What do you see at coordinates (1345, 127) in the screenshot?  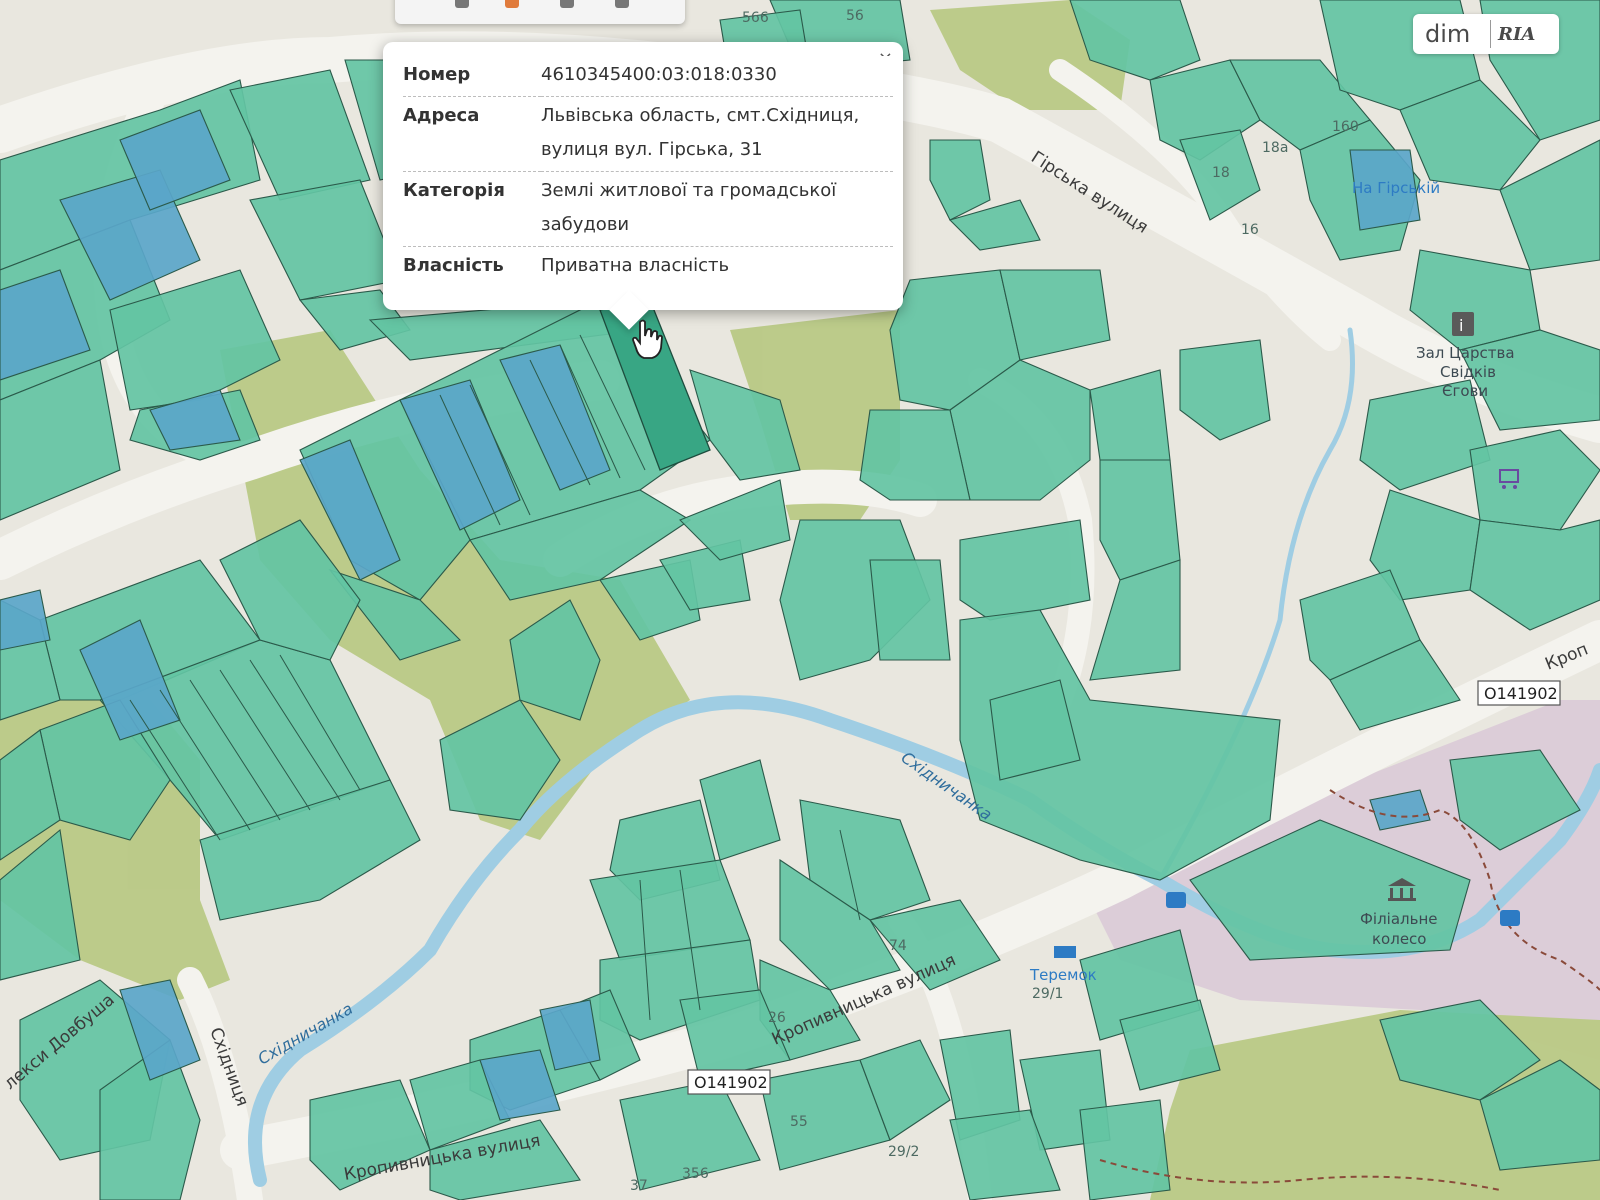 I see `house-number: 160` at bounding box center [1345, 127].